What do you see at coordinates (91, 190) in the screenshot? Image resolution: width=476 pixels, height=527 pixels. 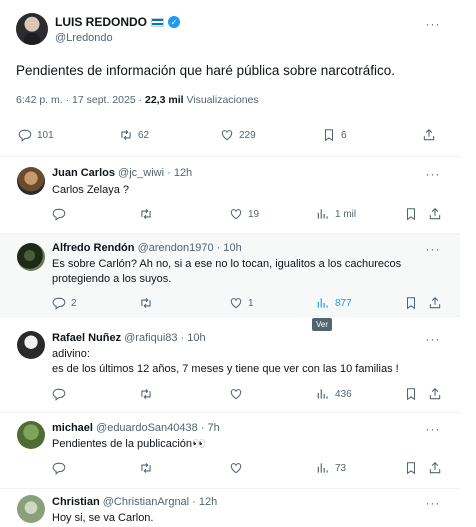 I see `reply-text: Carlos Zelaya ?` at bounding box center [91, 190].